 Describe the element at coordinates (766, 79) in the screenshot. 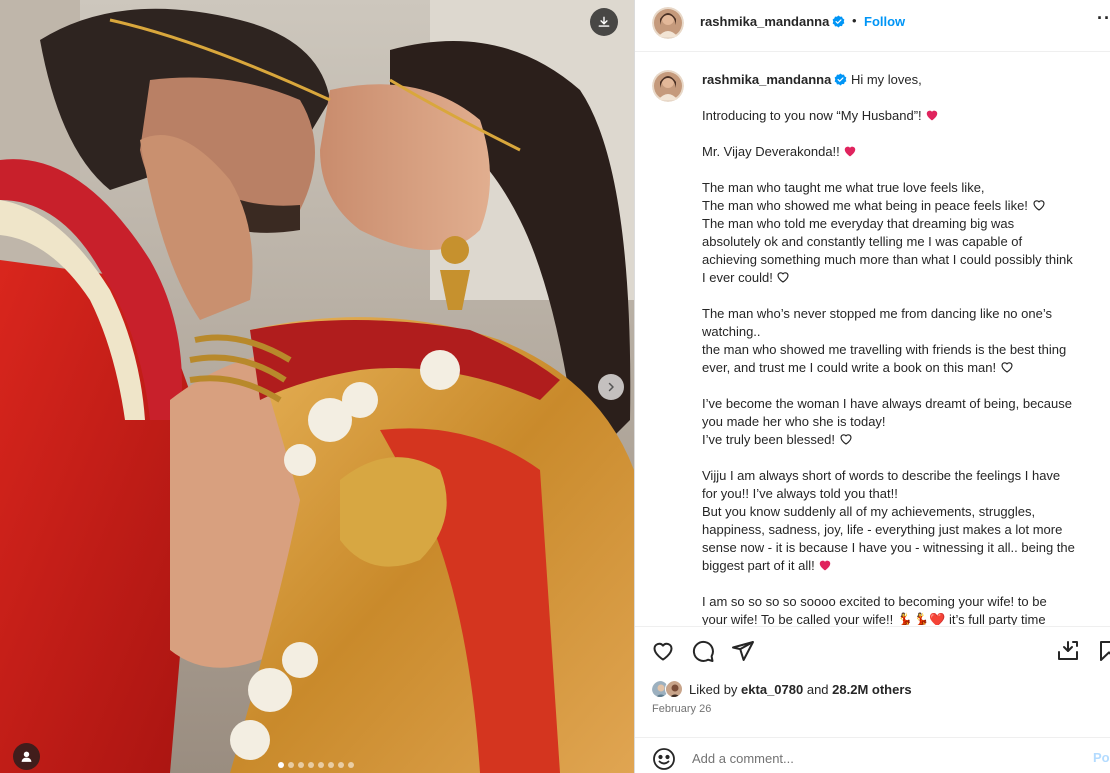

I see `caption-username: rashmika_mandanna` at that location.